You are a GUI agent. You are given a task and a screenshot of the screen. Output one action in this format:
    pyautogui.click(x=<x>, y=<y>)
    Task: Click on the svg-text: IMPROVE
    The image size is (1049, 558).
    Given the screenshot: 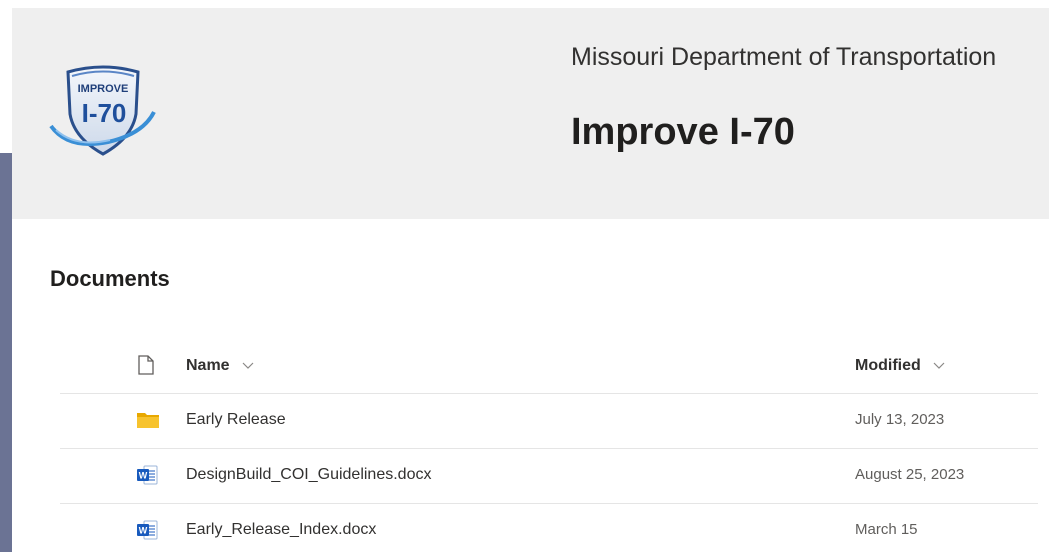 What is the action you would take?
    pyautogui.click(x=103, y=89)
    